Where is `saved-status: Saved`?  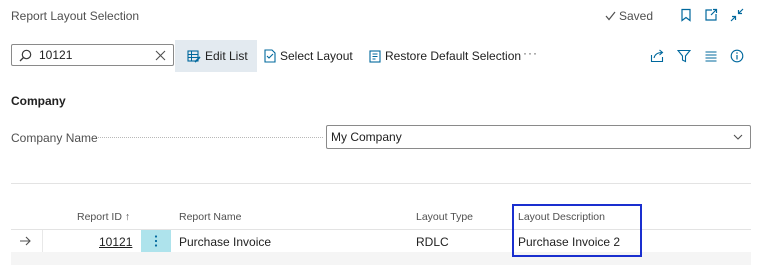
saved-status: Saved is located at coordinates (629, 16).